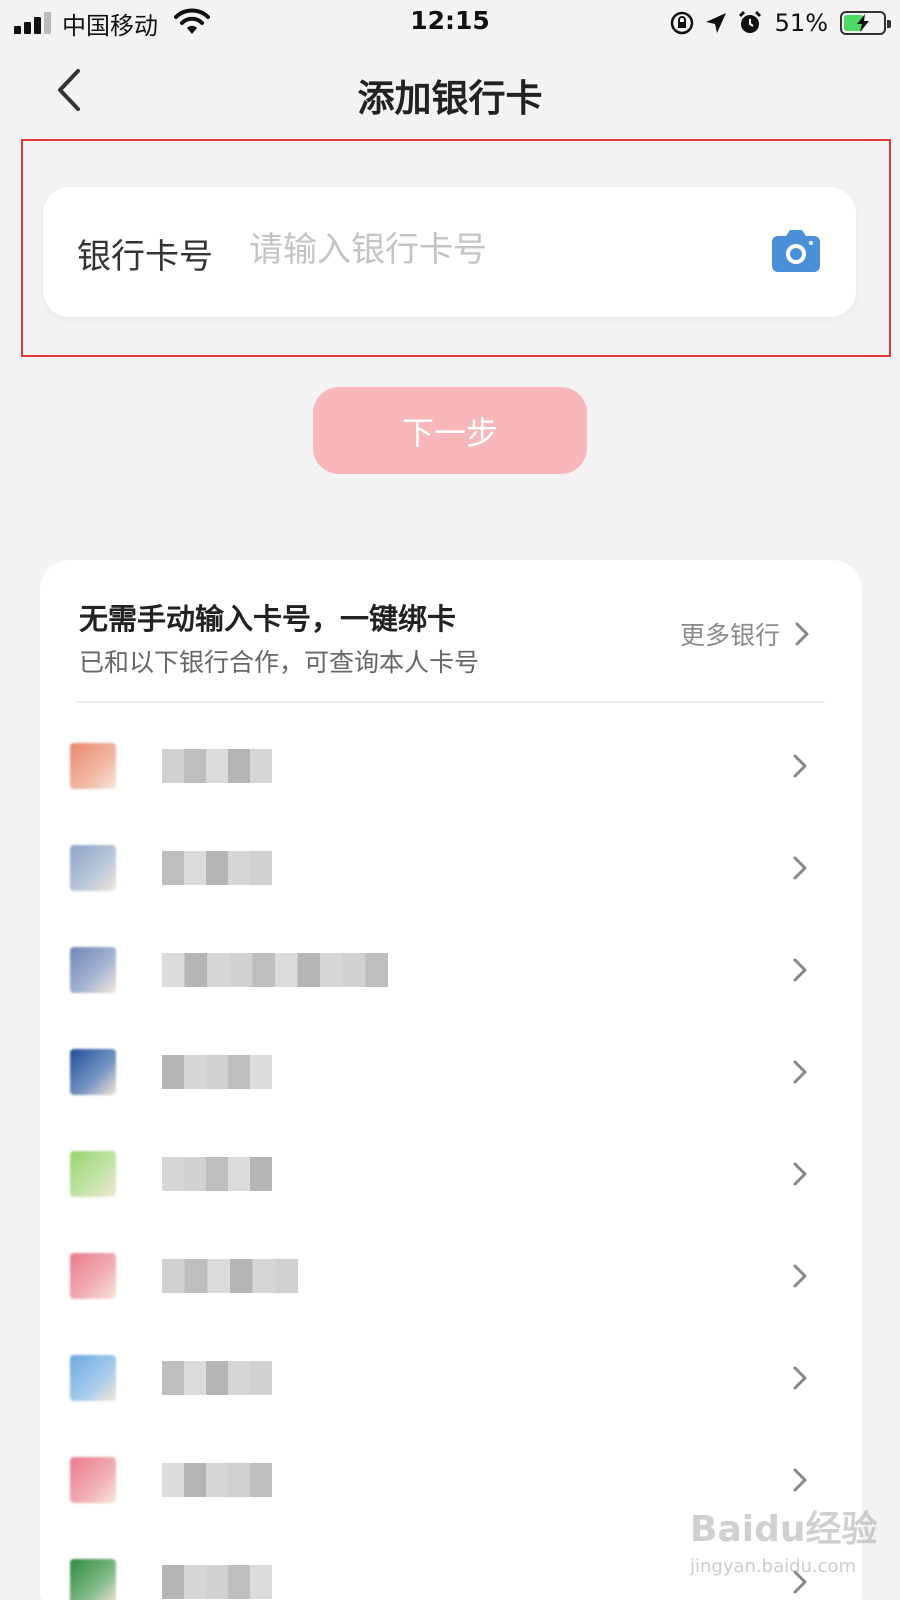 Image resolution: width=900 pixels, height=1600 pixels. What do you see at coordinates (268, 619) in the screenshot?
I see `bank-section-title: 无需手动输入卡号，一键绑卡` at bounding box center [268, 619].